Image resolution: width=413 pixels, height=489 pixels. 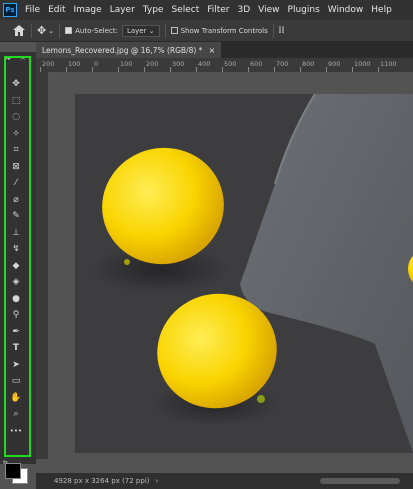 What do you see at coordinates (10, 10) in the screenshot?
I see `photoshop-logo-icon: Ps` at bounding box center [10, 10].